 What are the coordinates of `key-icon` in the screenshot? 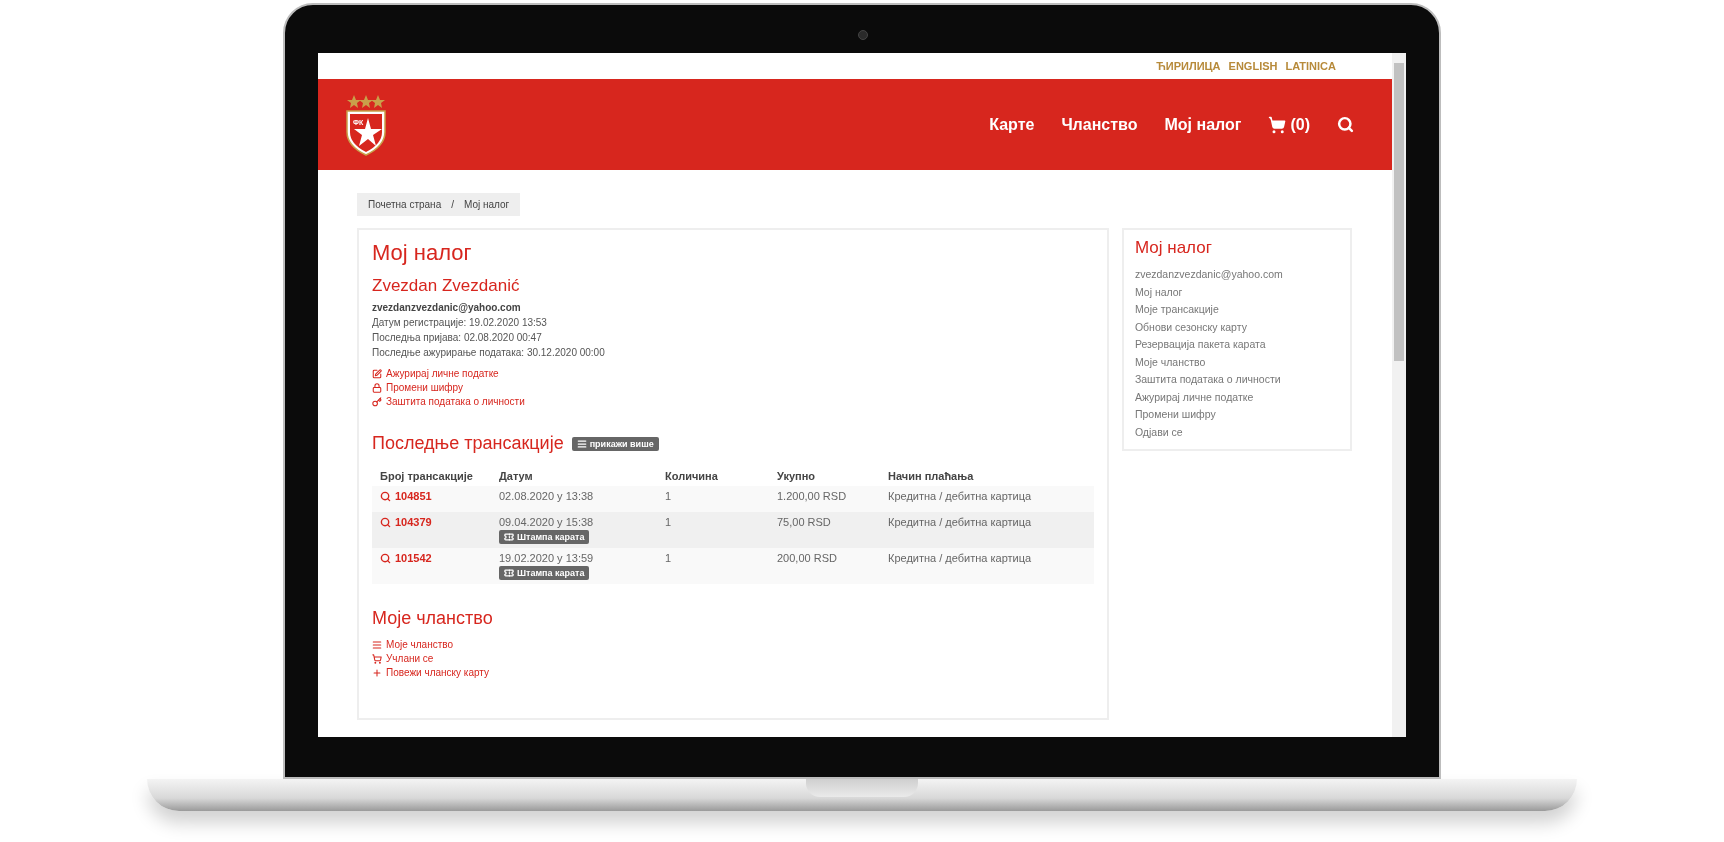 It's located at (377, 401).